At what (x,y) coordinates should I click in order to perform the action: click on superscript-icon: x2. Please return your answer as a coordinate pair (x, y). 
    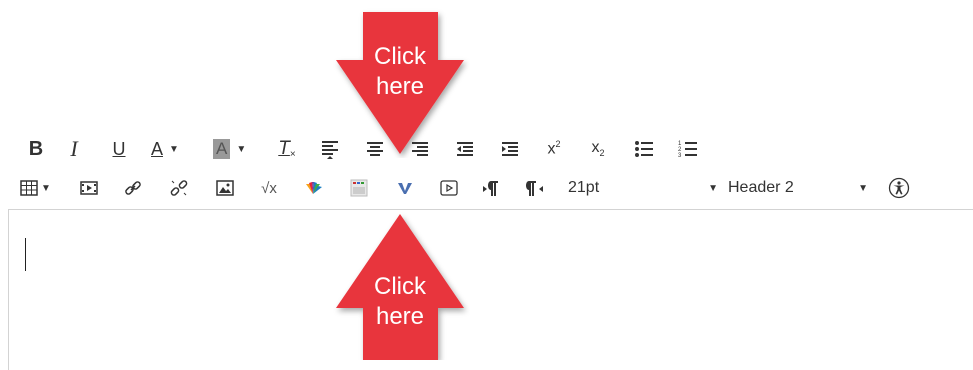
    Looking at the image, I should click on (554, 148).